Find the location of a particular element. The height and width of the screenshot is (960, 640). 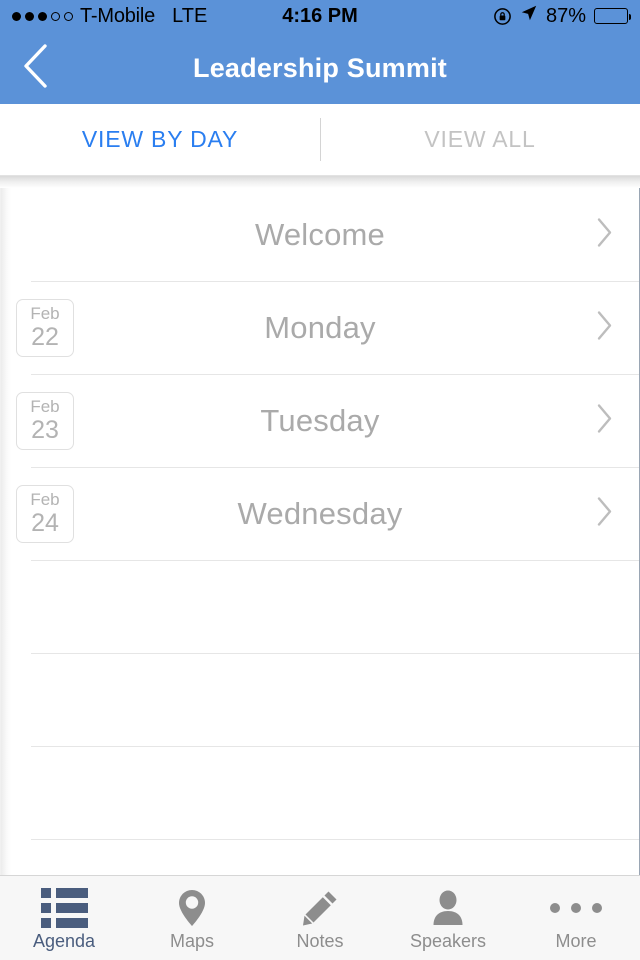

date-badge-day: 22 is located at coordinates (45, 336).